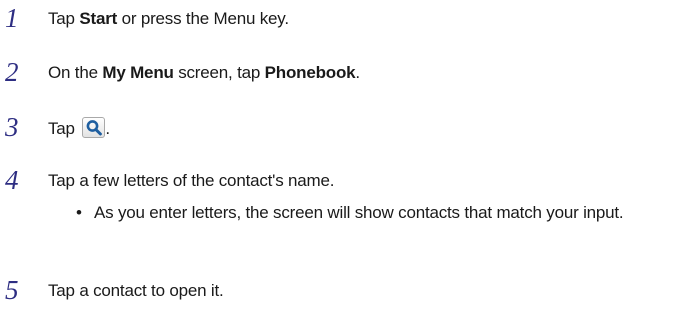 This screenshot has width=690, height=316. Describe the element at coordinates (219, 72) in the screenshot. I see `text-run: screen, tap` at that location.